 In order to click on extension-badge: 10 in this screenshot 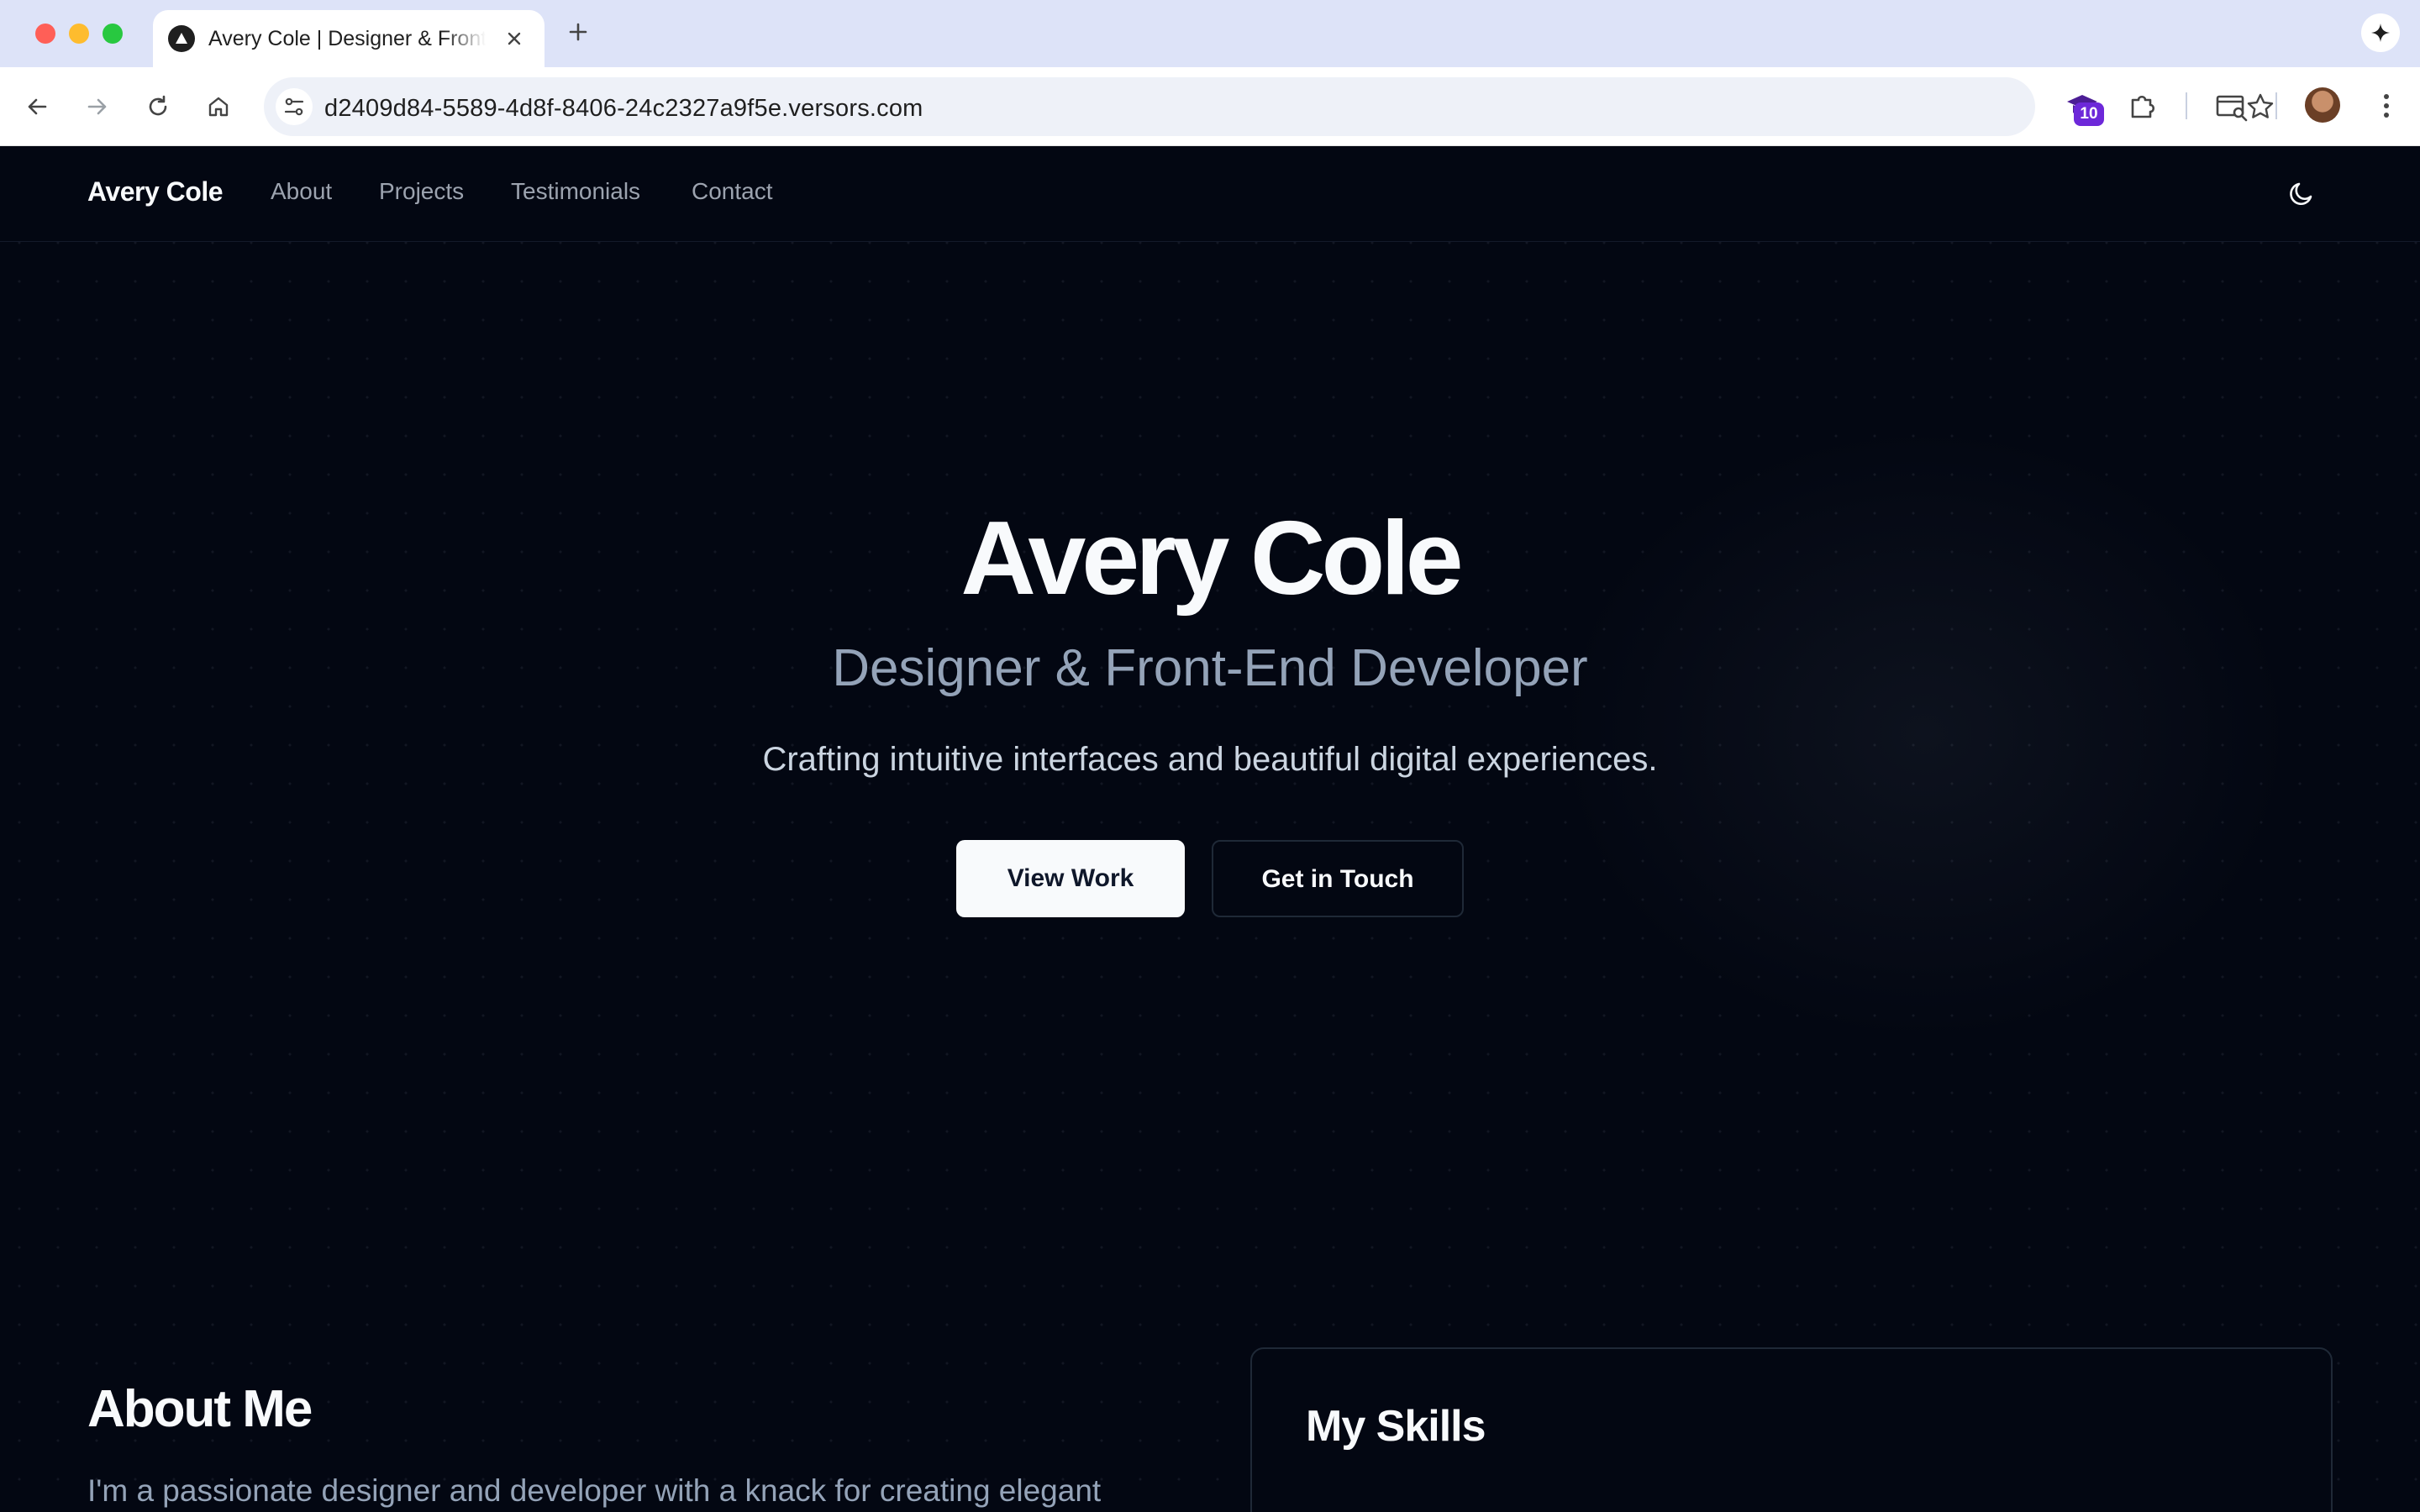, I will do `click(2089, 114)`.